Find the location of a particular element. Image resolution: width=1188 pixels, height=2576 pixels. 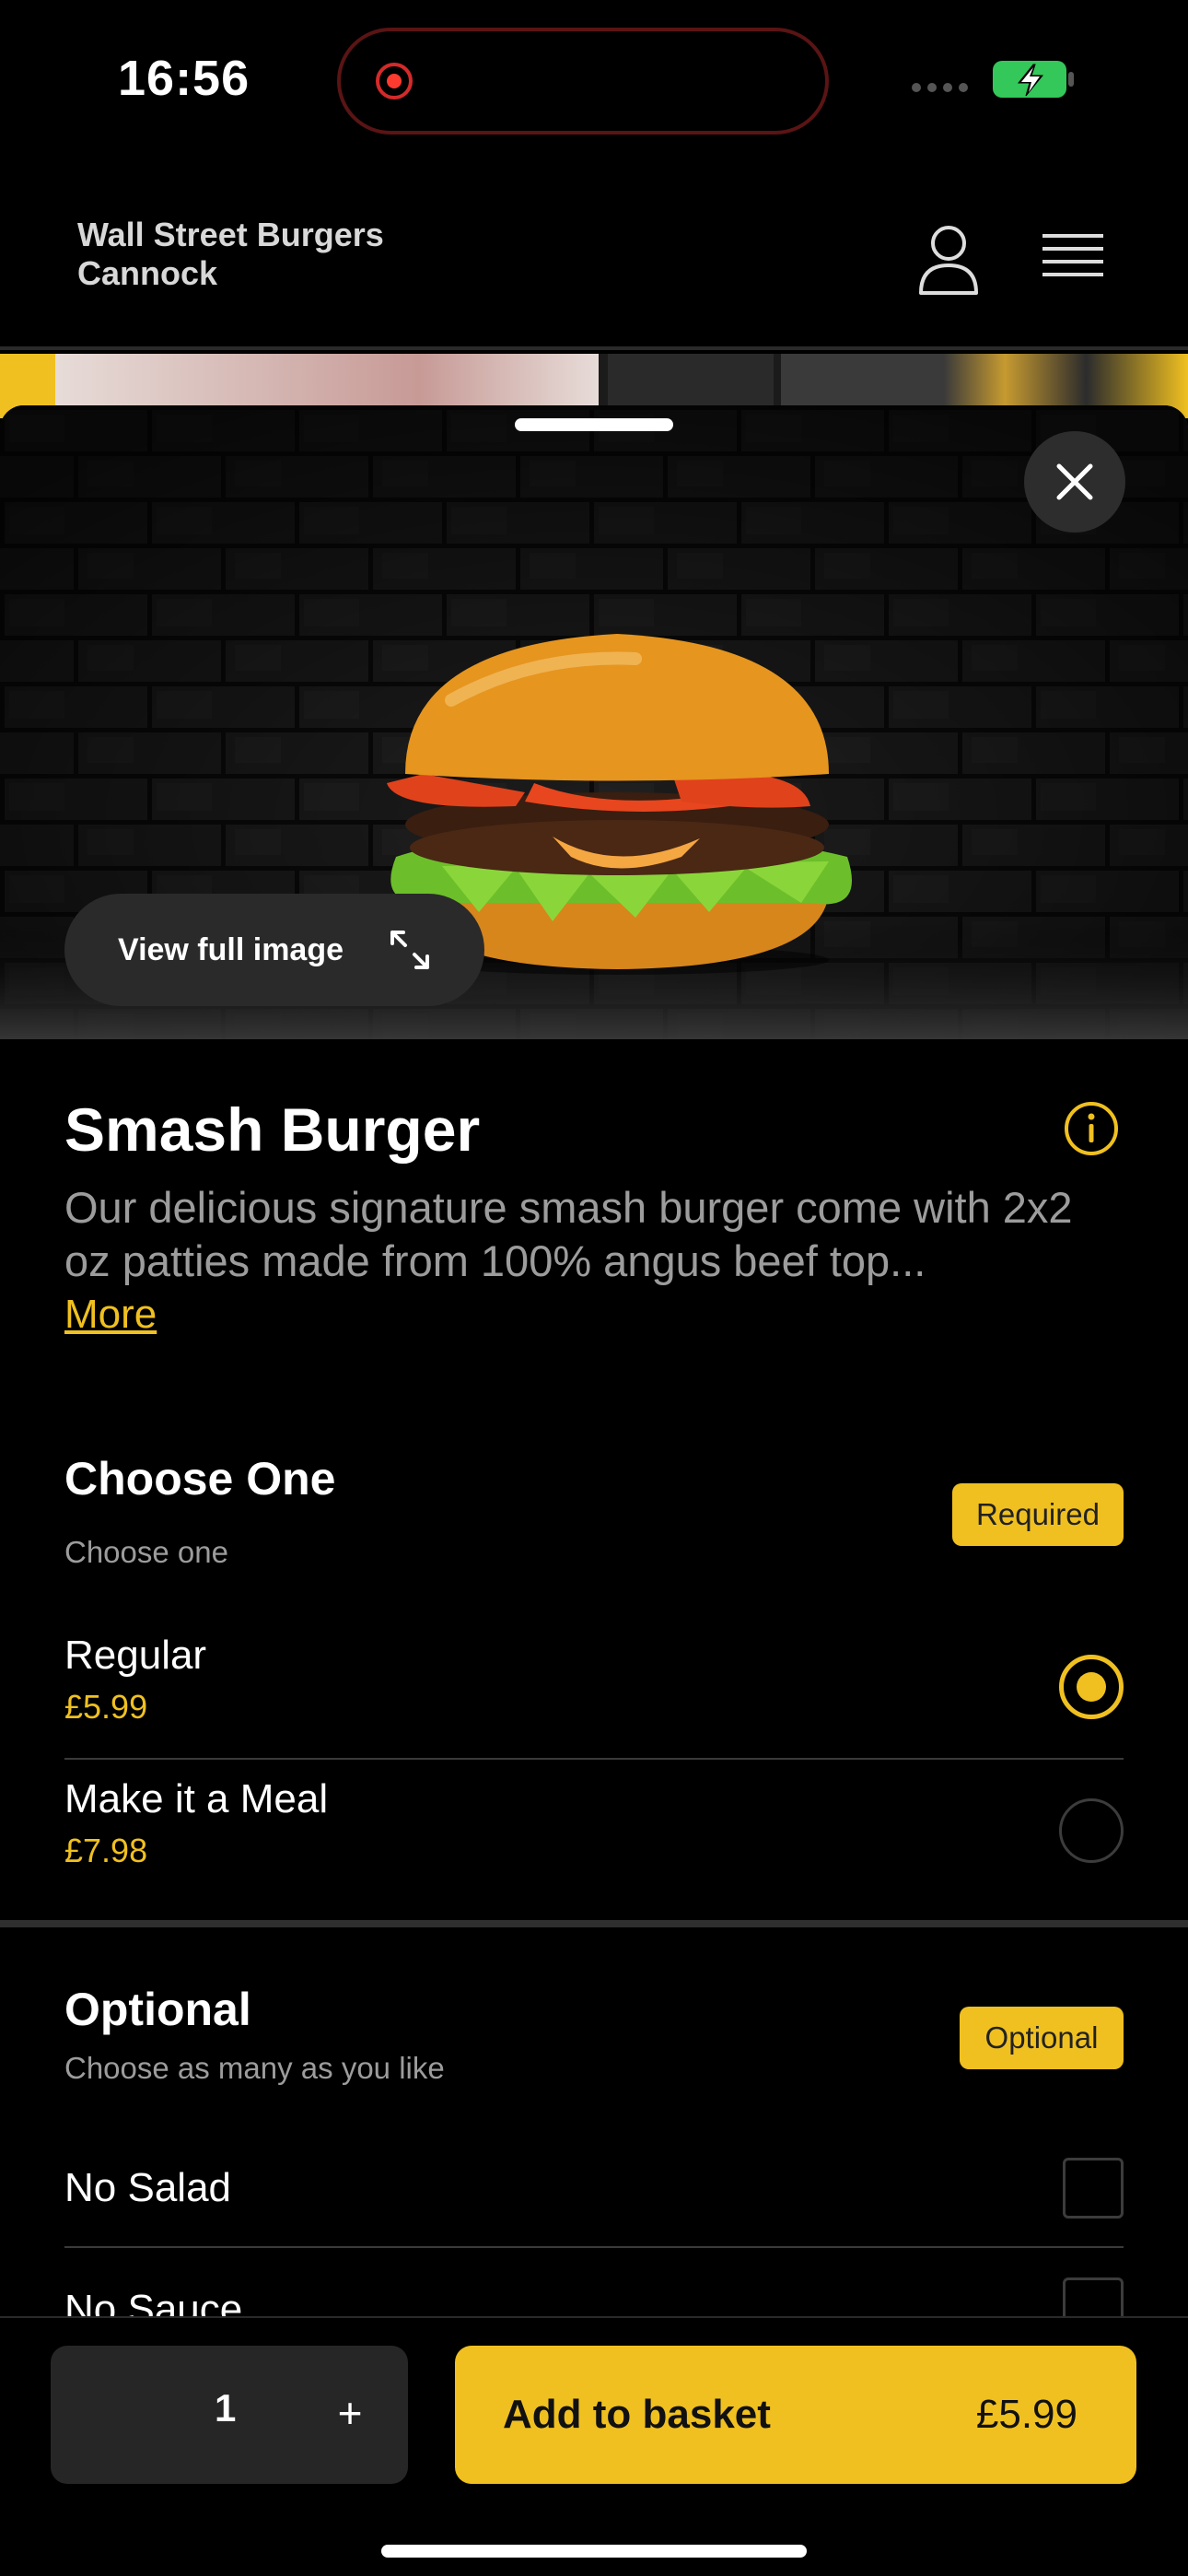

record-icon is located at coordinates (394, 81).